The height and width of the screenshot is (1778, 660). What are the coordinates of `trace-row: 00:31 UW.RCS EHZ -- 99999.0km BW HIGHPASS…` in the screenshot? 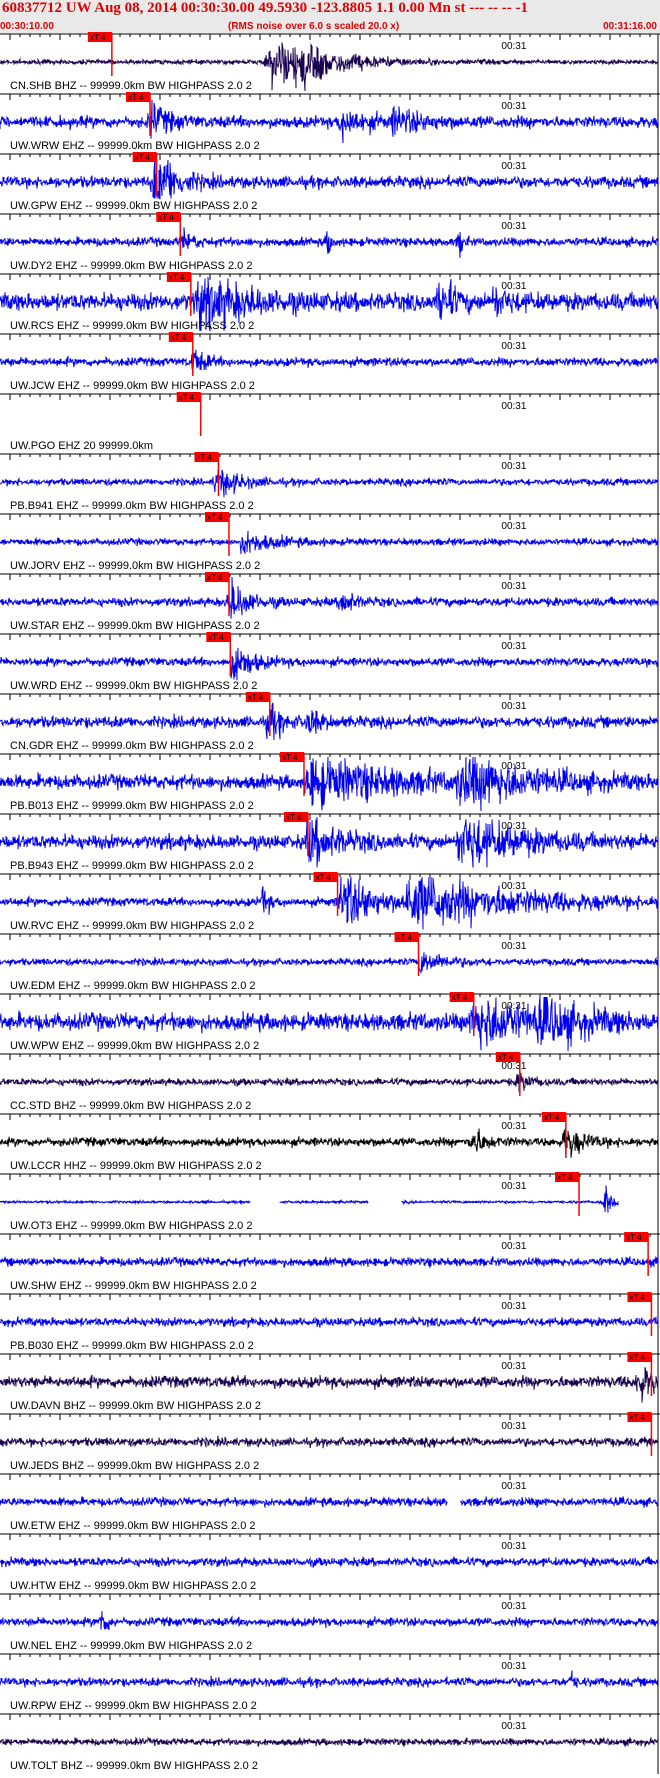 It's located at (330, 303).